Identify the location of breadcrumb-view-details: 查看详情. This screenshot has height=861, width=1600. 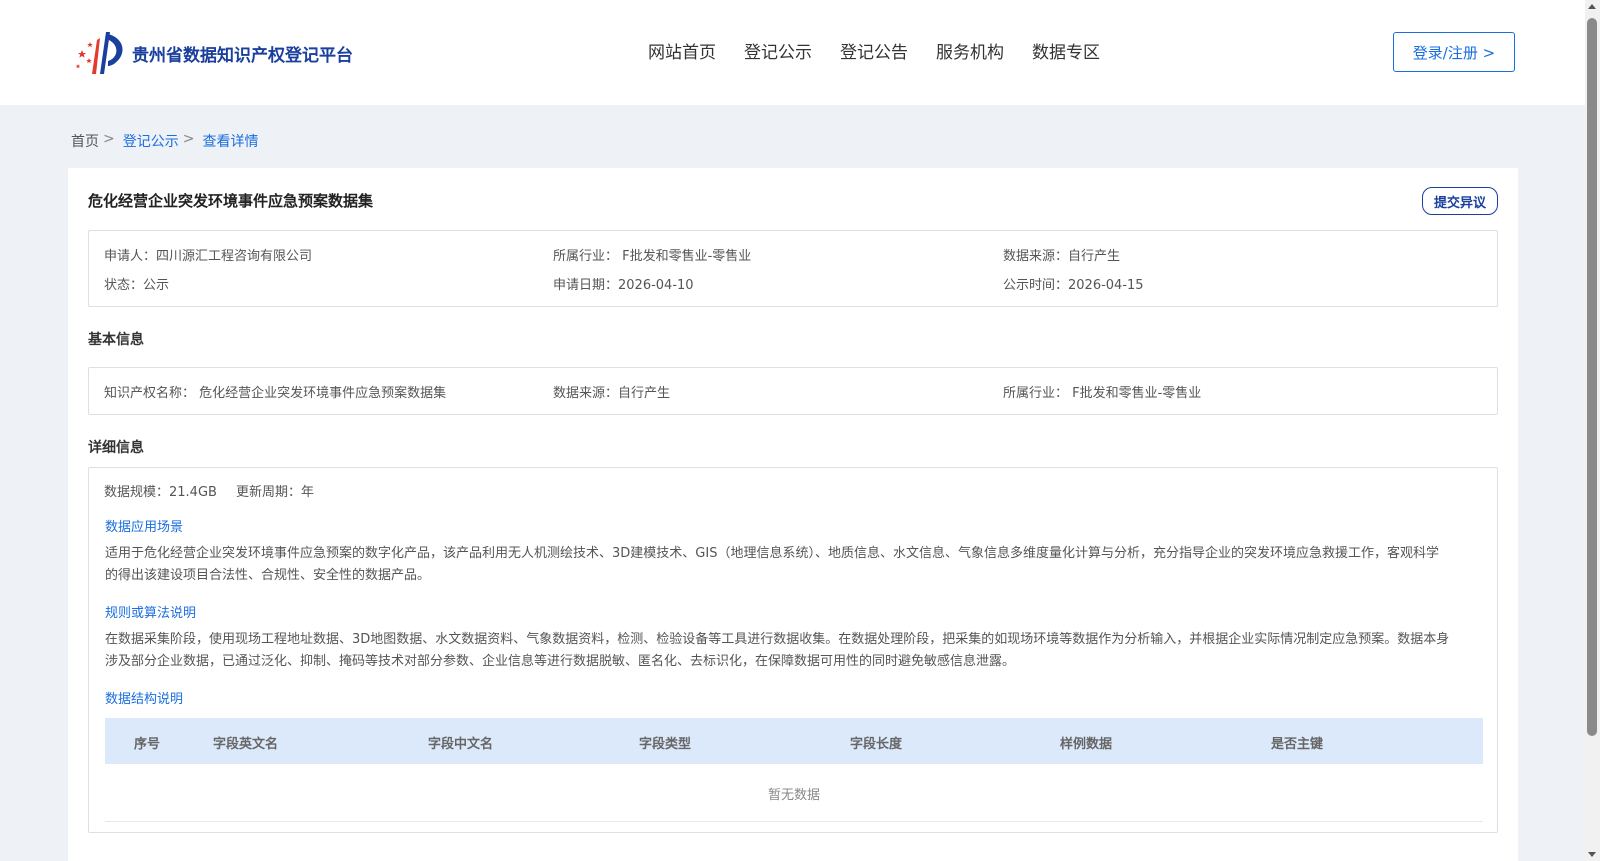
(230, 142).